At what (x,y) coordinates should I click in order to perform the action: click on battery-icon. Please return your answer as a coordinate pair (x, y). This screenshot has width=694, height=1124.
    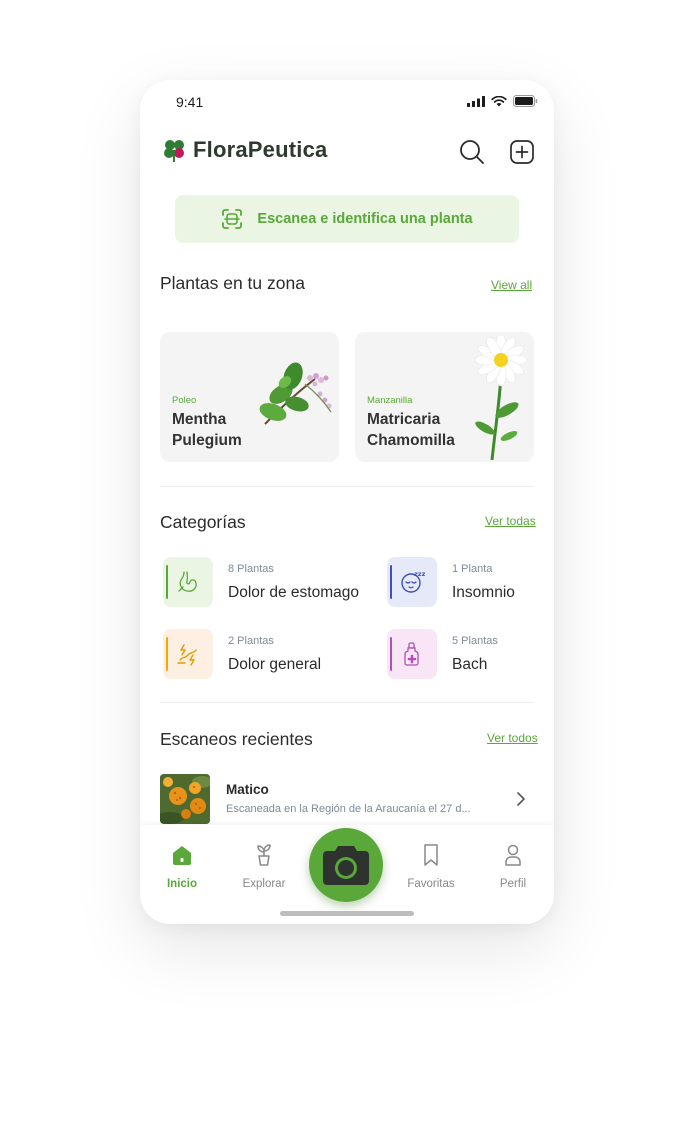
    Looking at the image, I should click on (525, 101).